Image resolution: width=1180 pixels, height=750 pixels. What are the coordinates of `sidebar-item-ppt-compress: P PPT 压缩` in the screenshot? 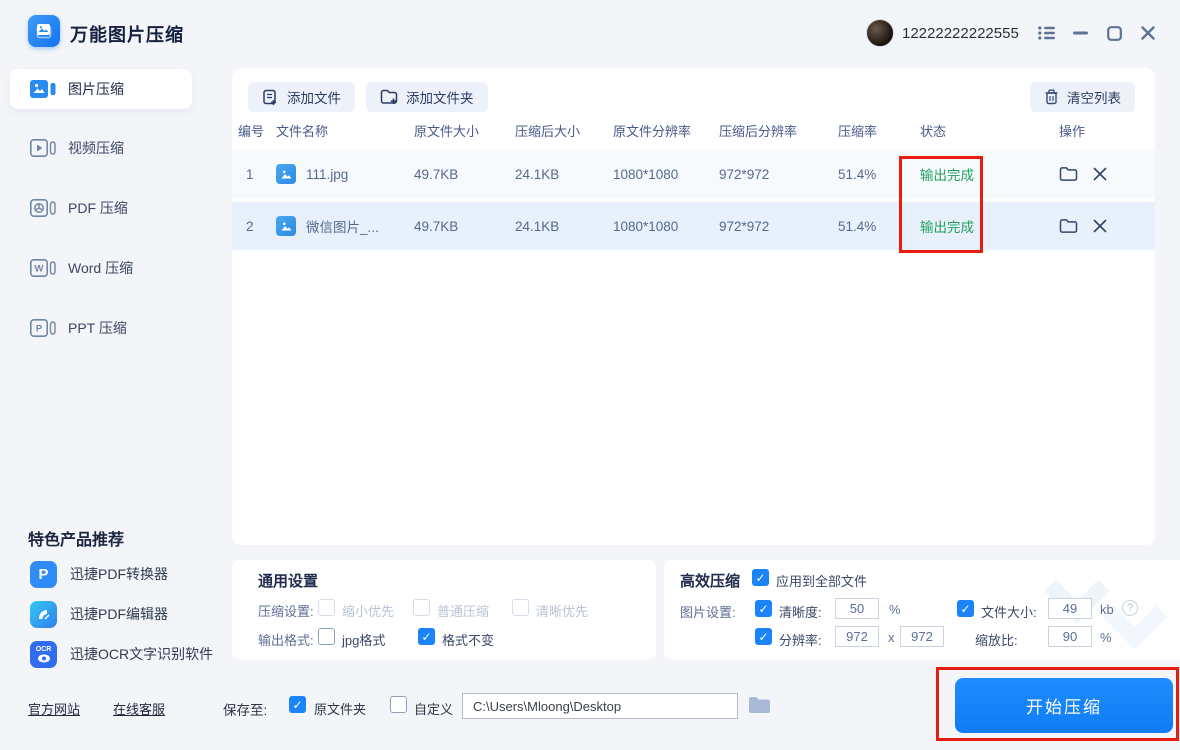 It's located at (101, 328).